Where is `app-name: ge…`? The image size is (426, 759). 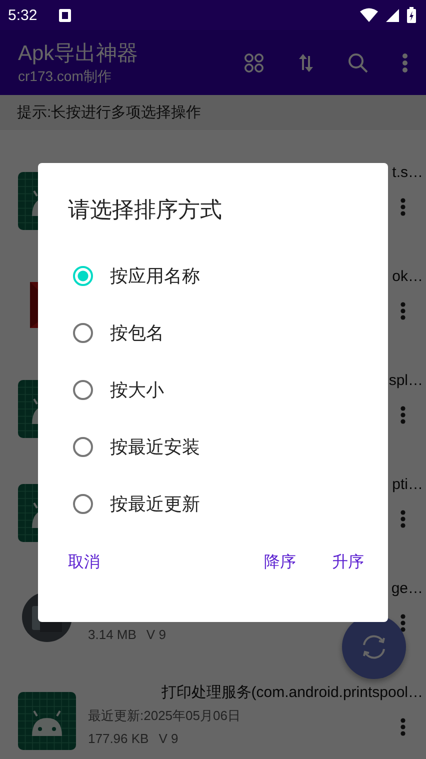 app-name: ge… is located at coordinates (407, 589).